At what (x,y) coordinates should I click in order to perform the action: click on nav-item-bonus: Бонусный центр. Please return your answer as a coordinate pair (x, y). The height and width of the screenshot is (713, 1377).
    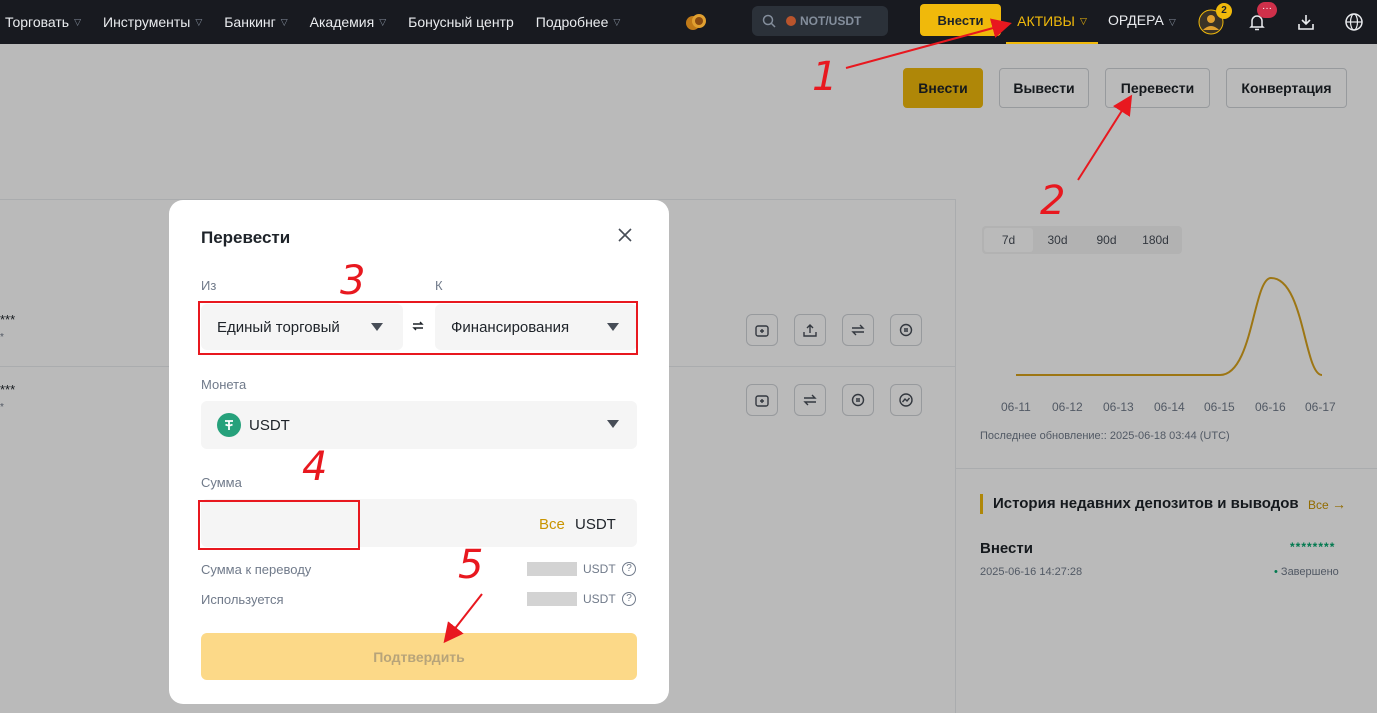
    Looking at the image, I should click on (461, 22).